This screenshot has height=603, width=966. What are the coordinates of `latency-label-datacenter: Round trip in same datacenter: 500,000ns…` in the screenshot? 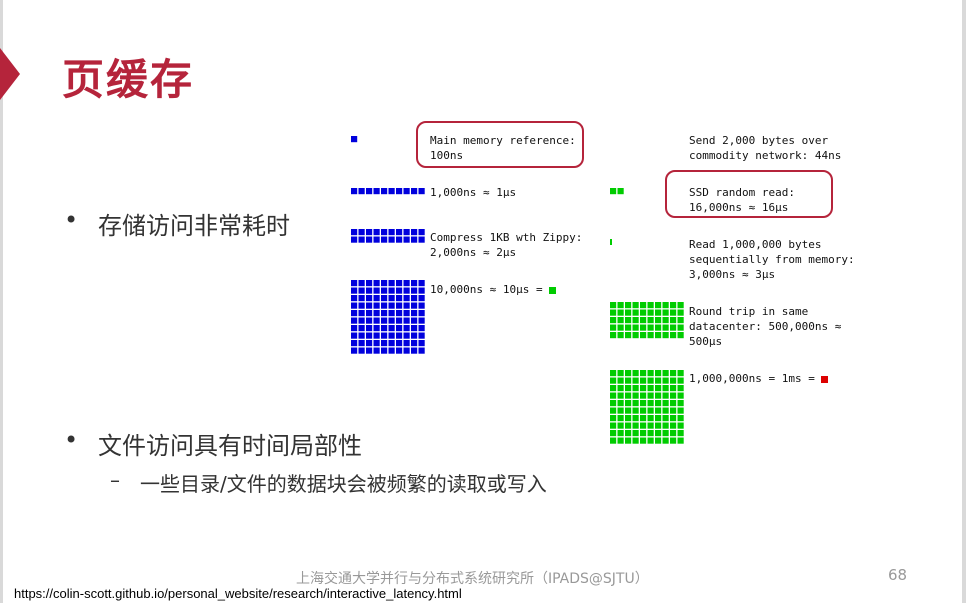 It's located at (765, 326).